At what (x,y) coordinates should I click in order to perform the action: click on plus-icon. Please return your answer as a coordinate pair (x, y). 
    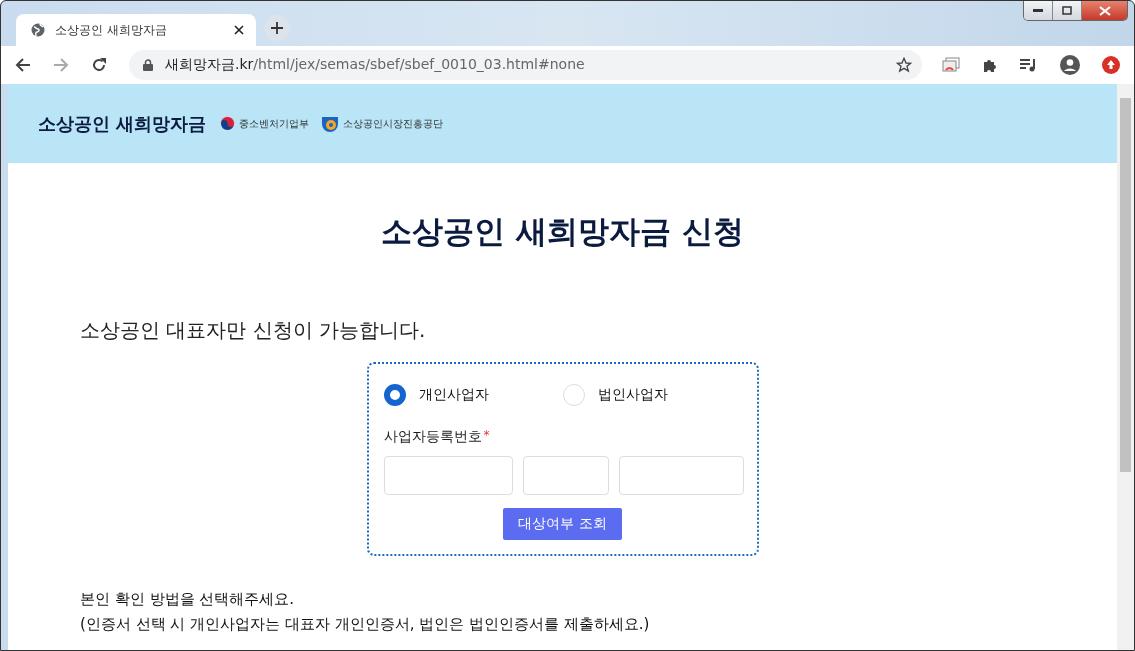
    Looking at the image, I should click on (277, 28).